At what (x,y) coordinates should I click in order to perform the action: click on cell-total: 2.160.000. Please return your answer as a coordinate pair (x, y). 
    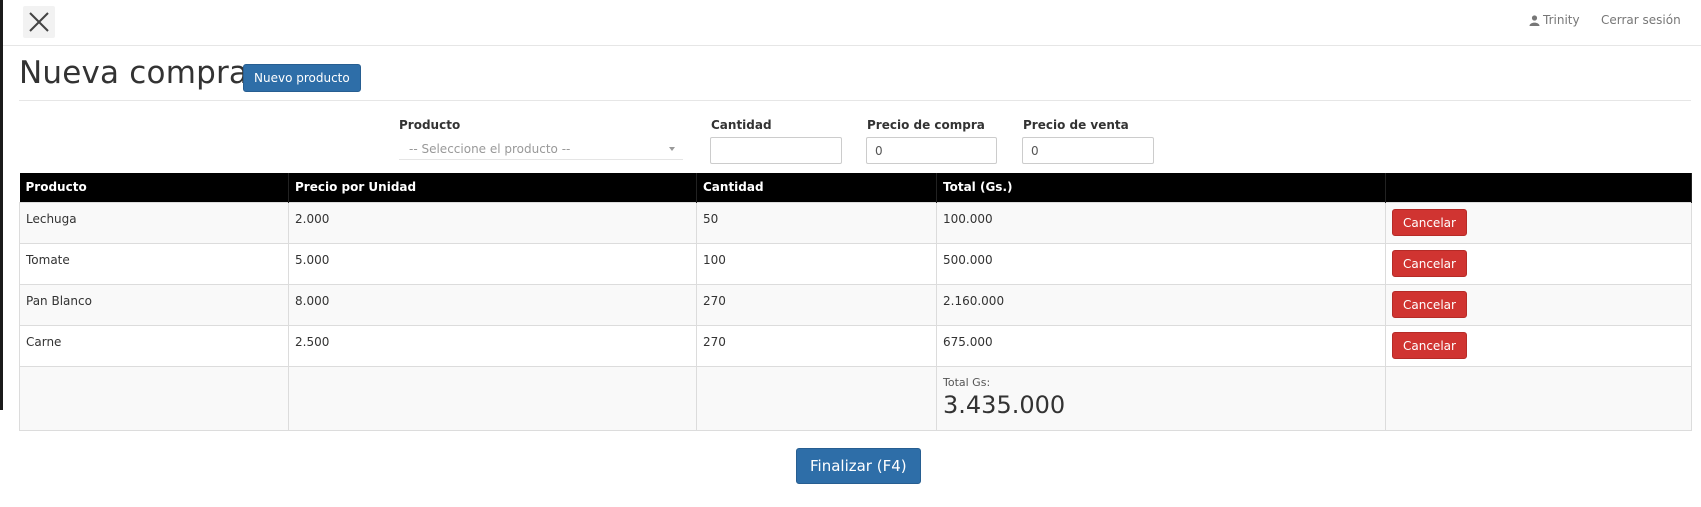
    Looking at the image, I should click on (1161, 304).